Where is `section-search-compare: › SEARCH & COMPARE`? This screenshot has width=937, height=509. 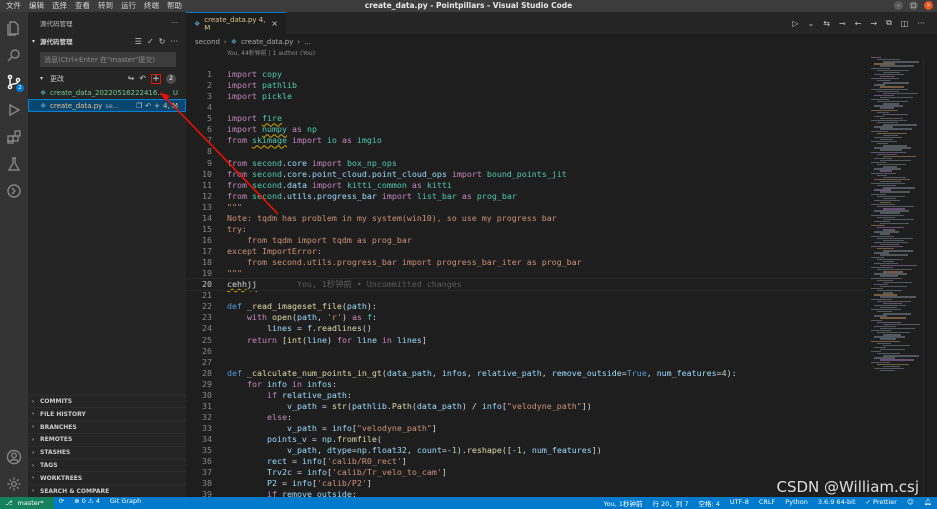
section-search-compare: › SEARCH & COMPARE is located at coordinates (107, 490).